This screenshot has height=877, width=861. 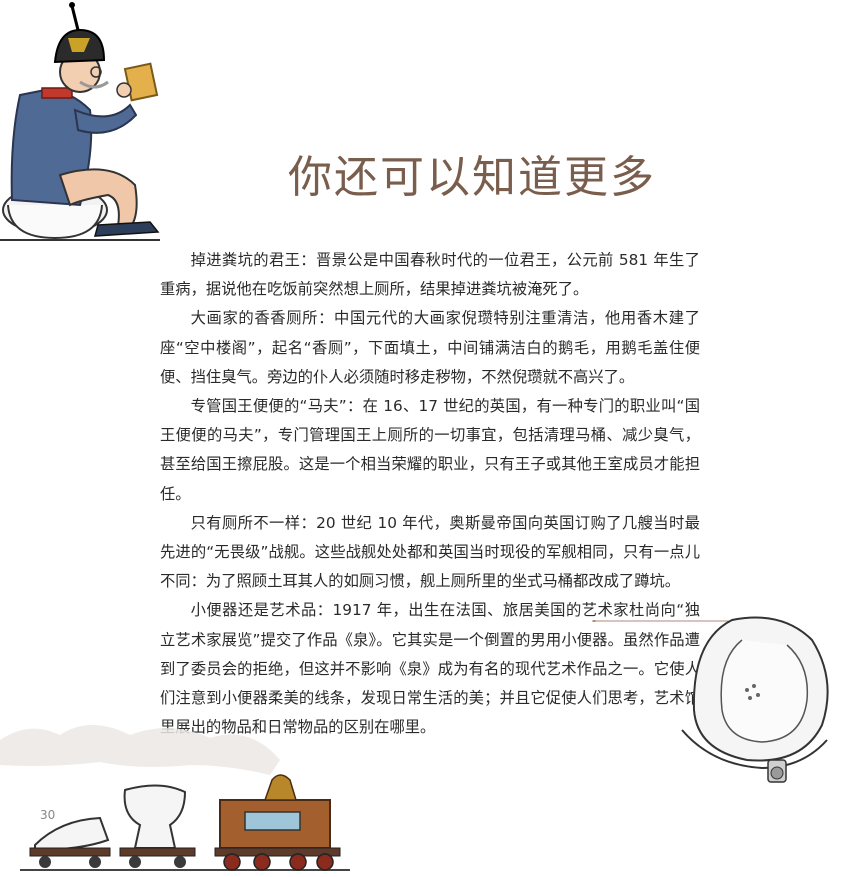 I want to click on page-title: 你还可以知道更多, so click(x=472, y=178).